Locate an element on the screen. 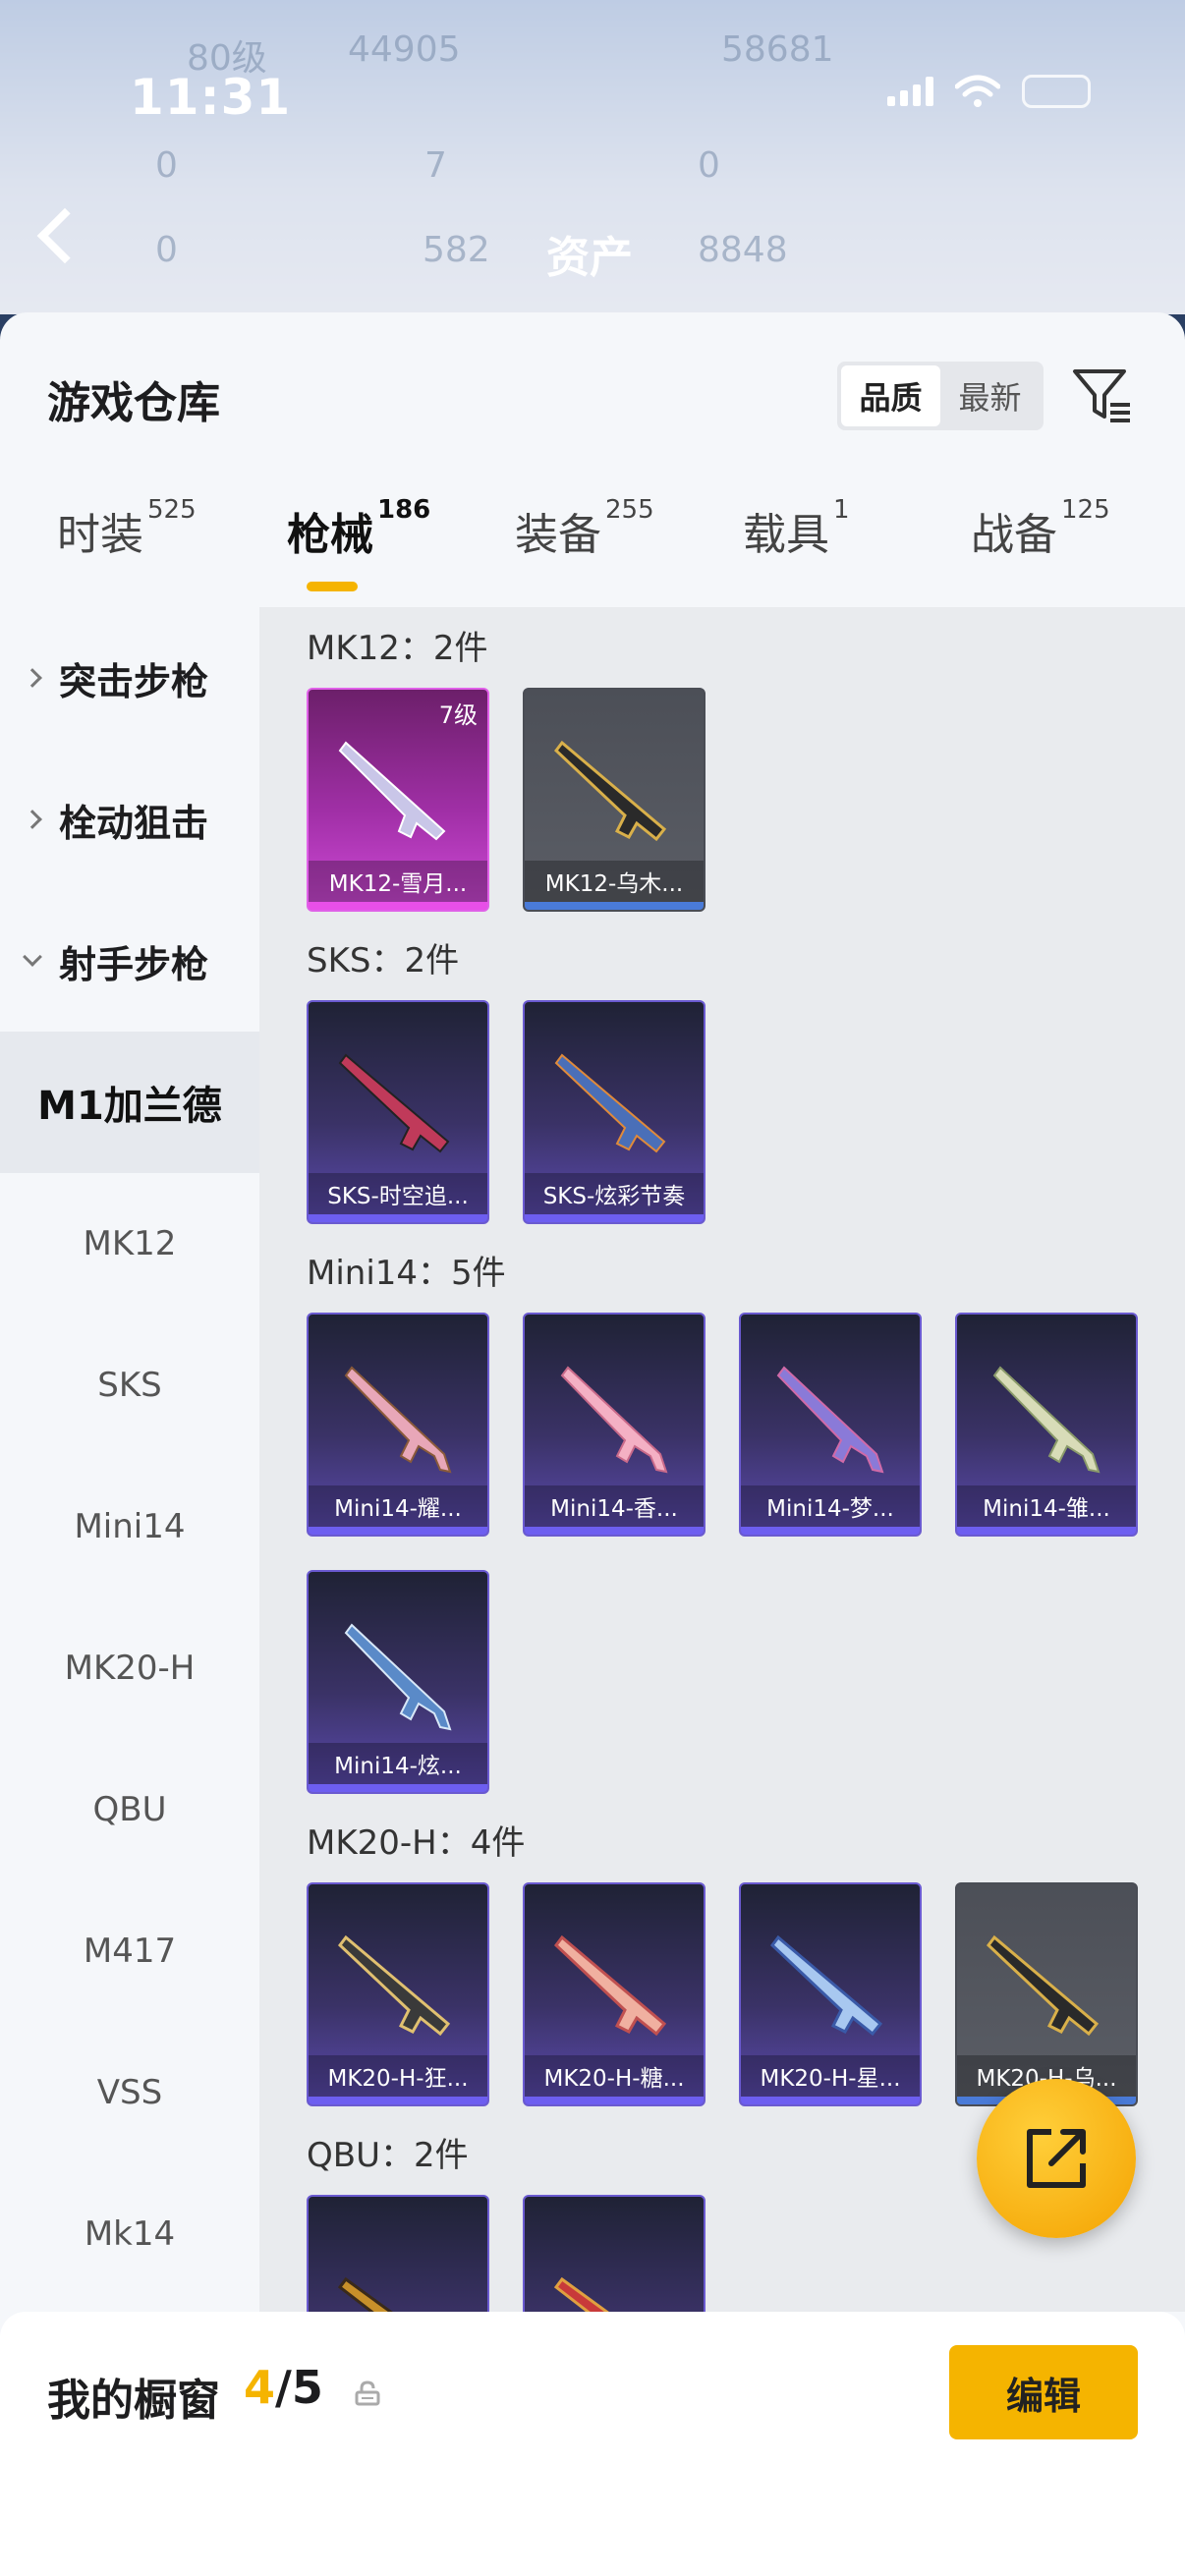 The height and width of the screenshot is (2576, 1185). group-title-mk20h: MK20-H：4件 is located at coordinates (416, 1843).